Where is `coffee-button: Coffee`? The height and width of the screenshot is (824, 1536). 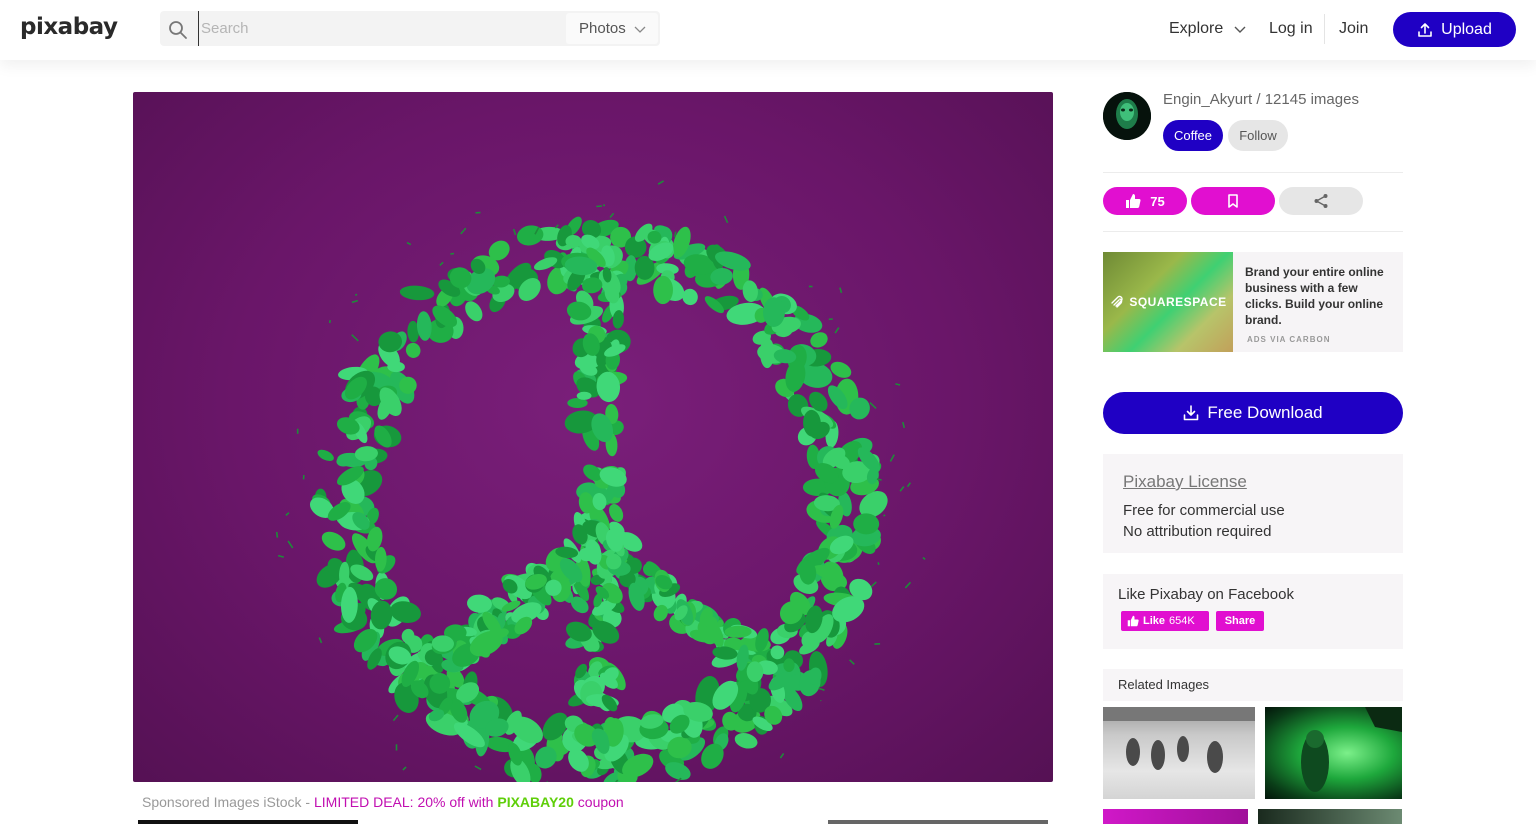
coffee-button: Coffee is located at coordinates (1193, 135).